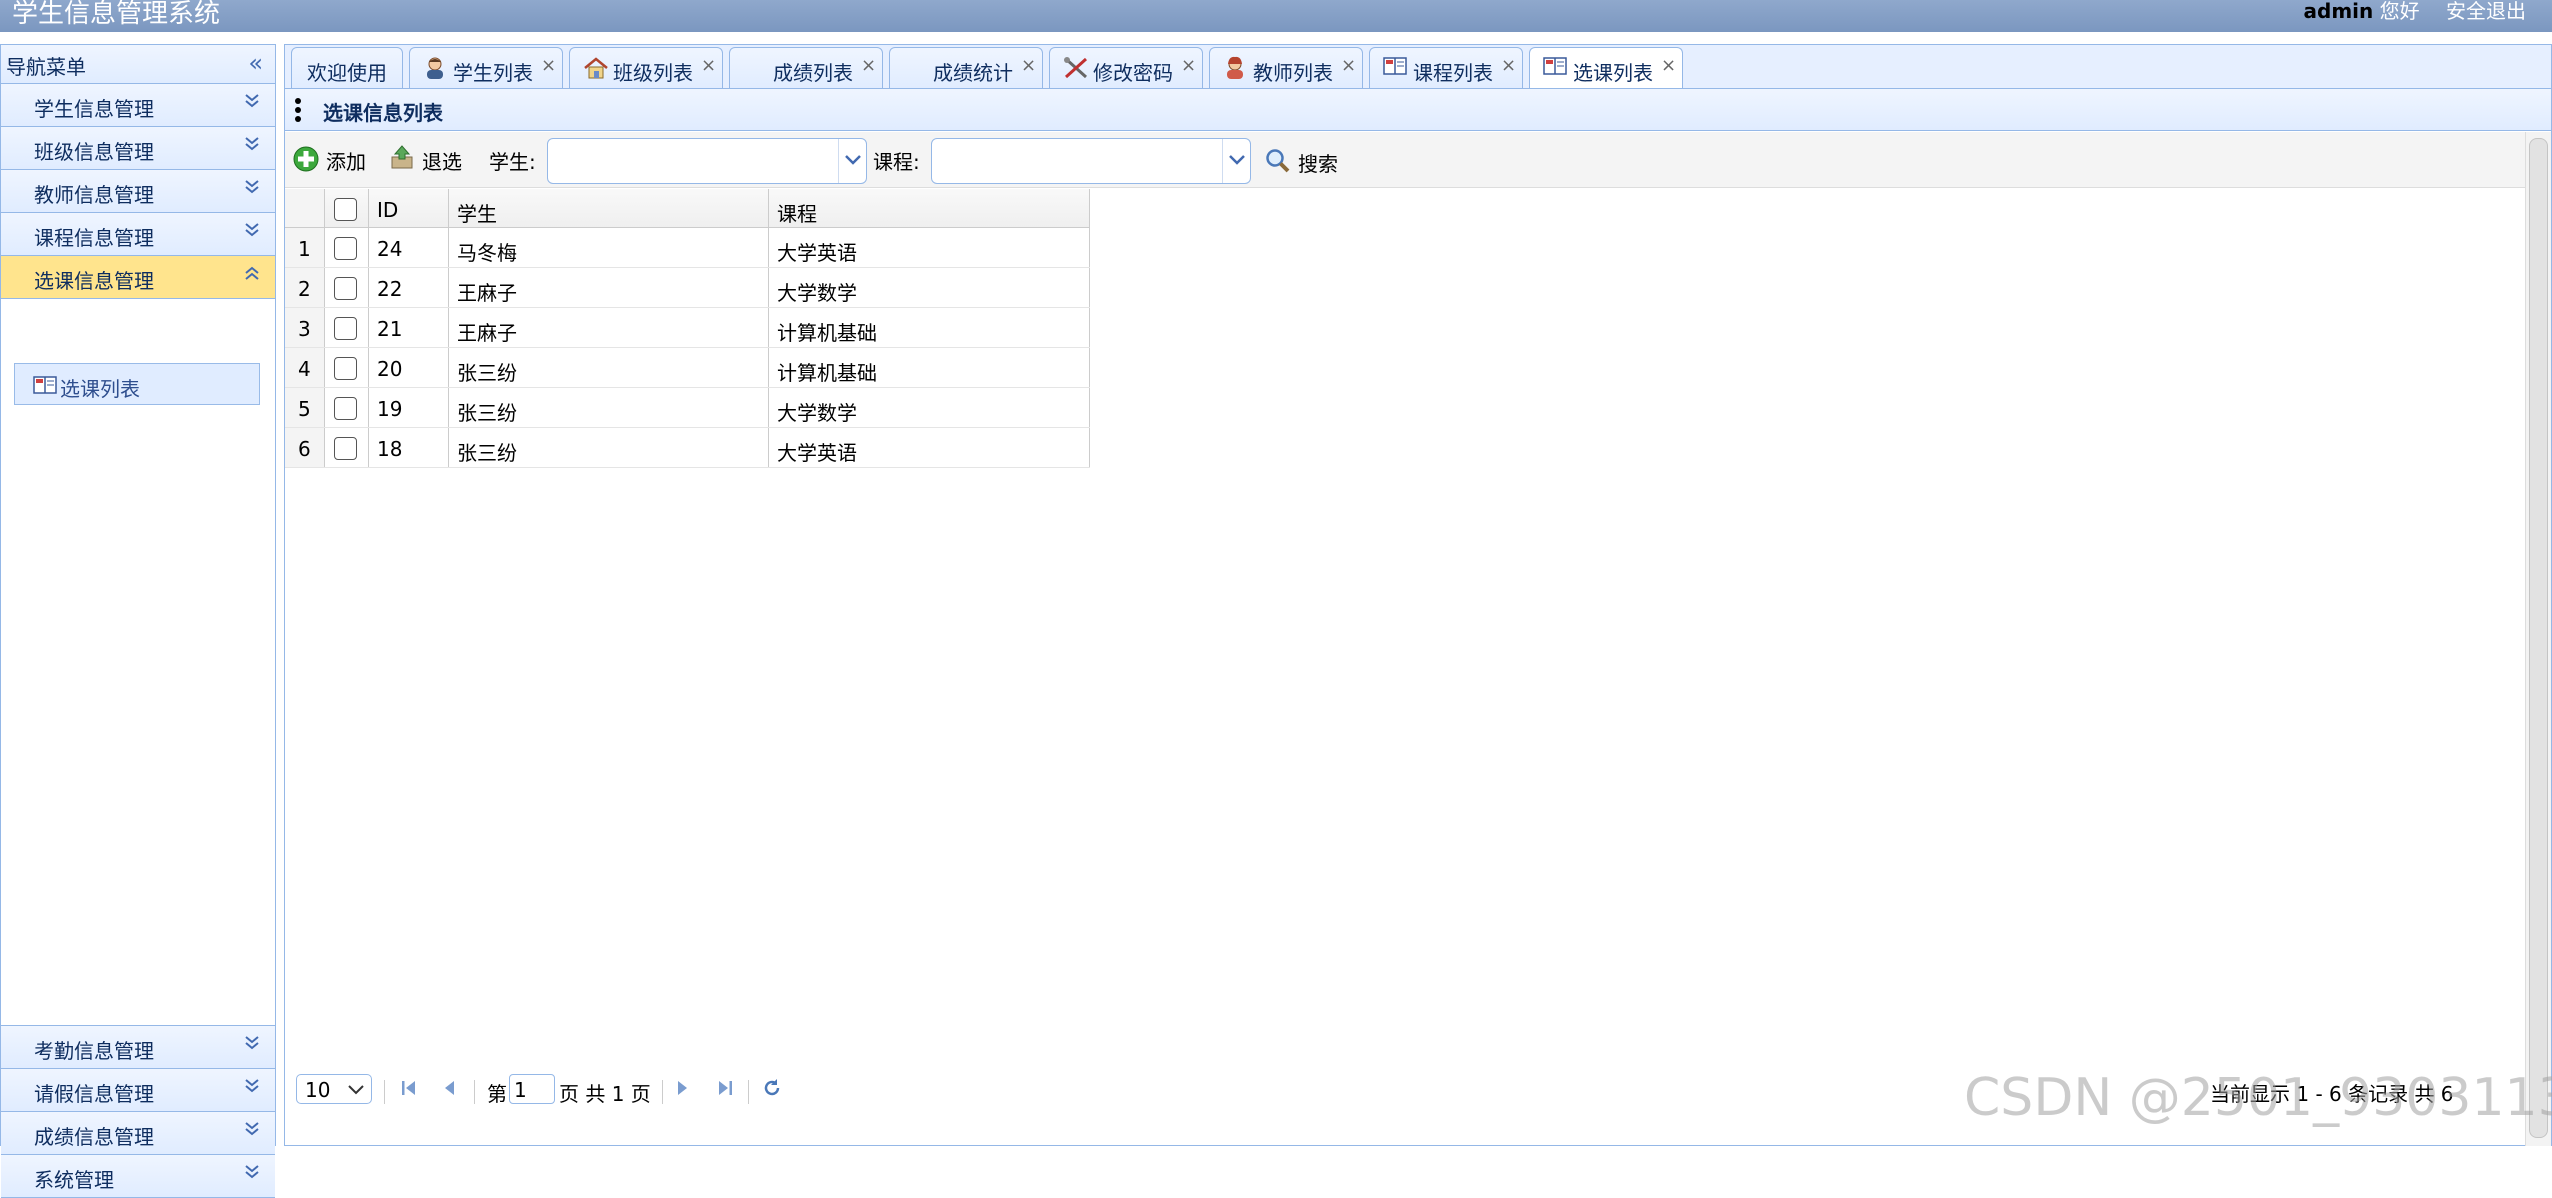 The width and height of the screenshot is (2552, 1198). I want to click on sidebar-item-course-management: 课程信息管理, so click(138, 234).